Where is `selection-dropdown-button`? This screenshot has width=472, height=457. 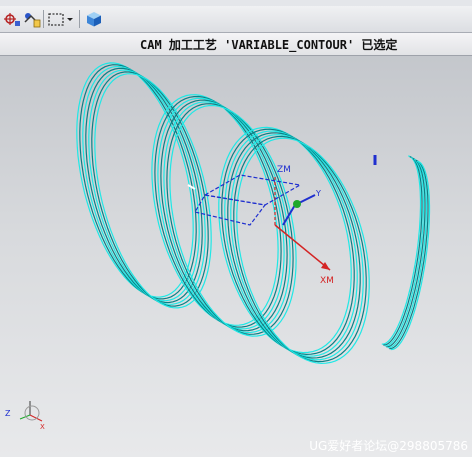
selection-dropdown-button is located at coordinates (70, 19).